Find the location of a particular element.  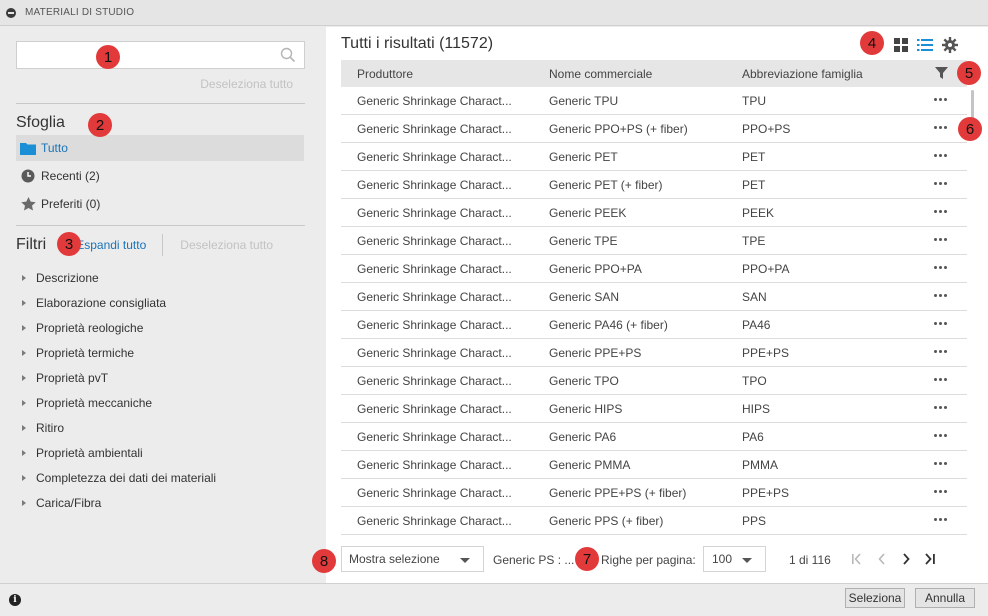

filter-item-ritiro: Ritiro is located at coordinates (119, 427).